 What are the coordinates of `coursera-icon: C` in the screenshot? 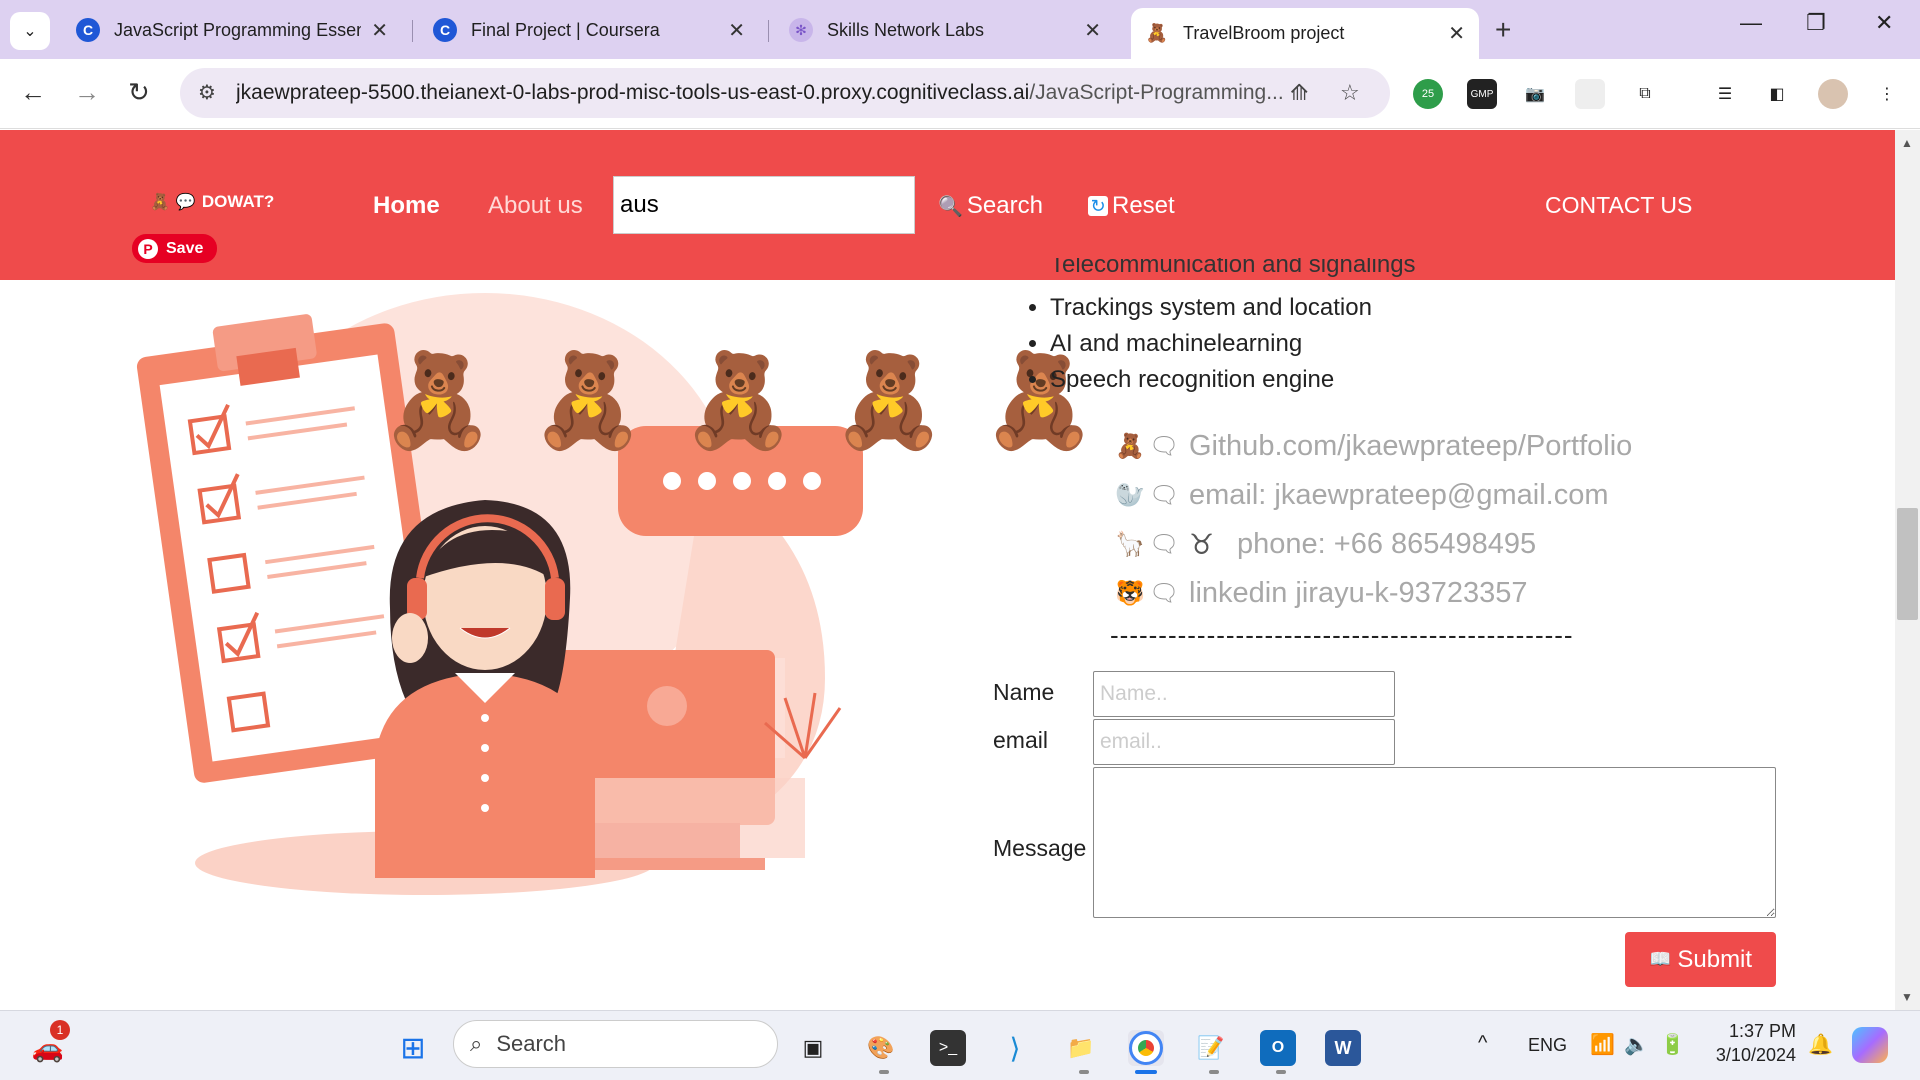 It's located at (88, 30).